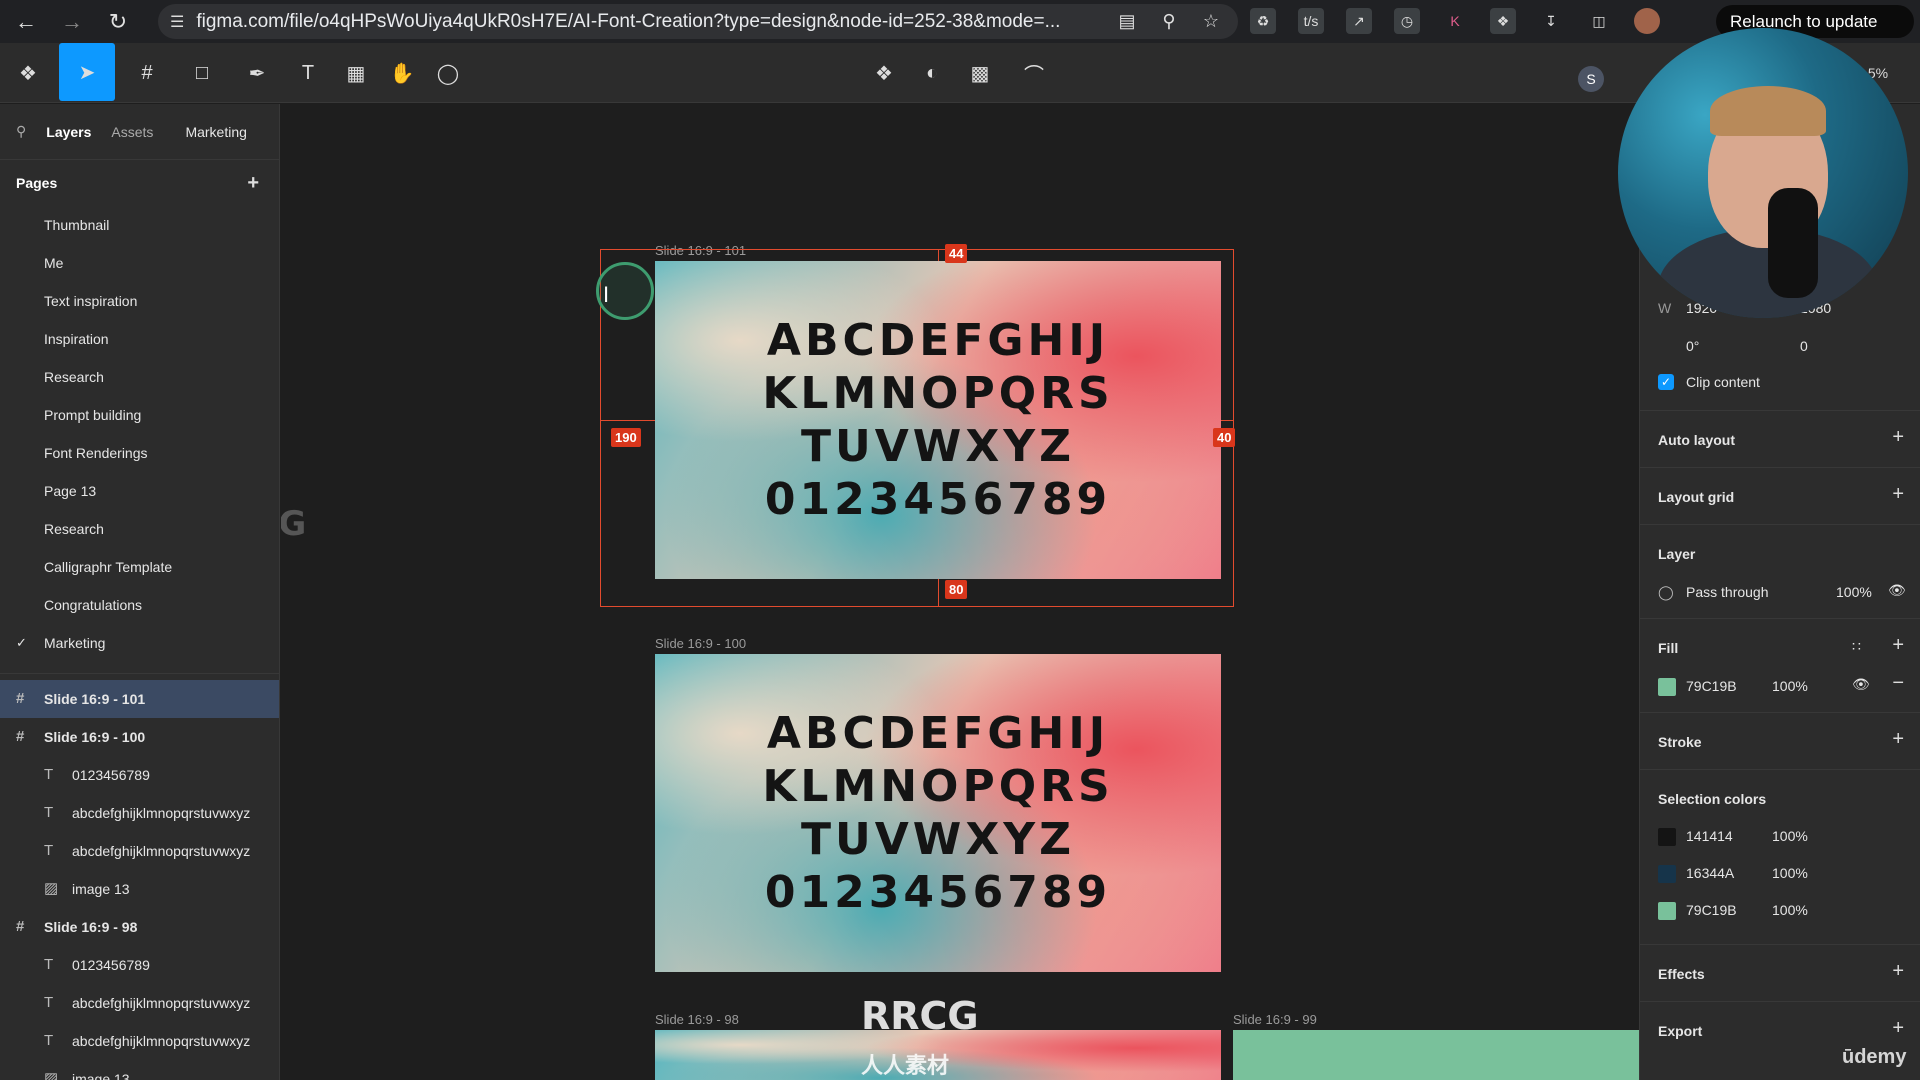  I want to click on layer-opacity-input: 100%, so click(1854, 592).